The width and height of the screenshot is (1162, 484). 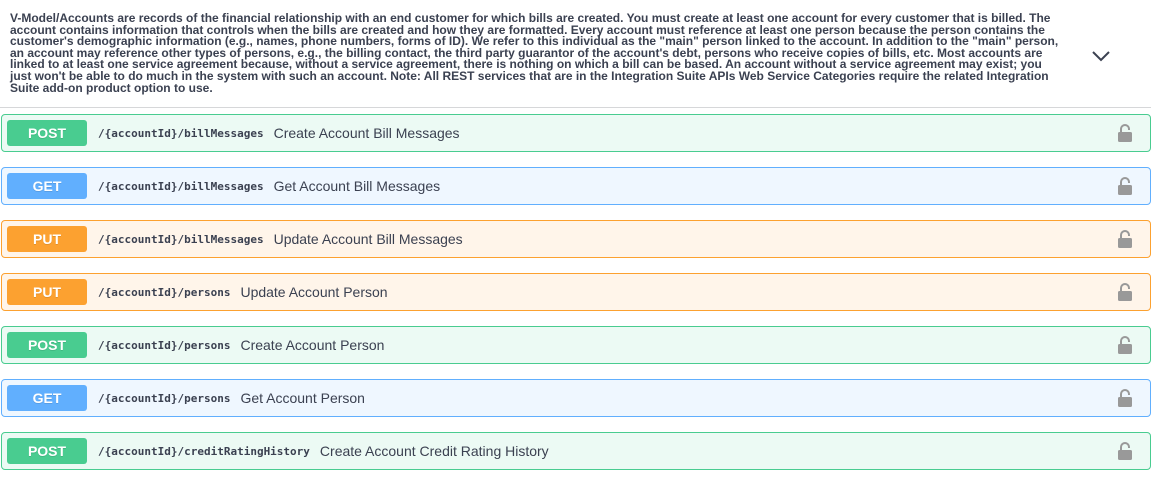 What do you see at coordinates (302, 398) in the screenshot?
I see `operation-summary: Get Account Person` at bounding box center [302, 398].